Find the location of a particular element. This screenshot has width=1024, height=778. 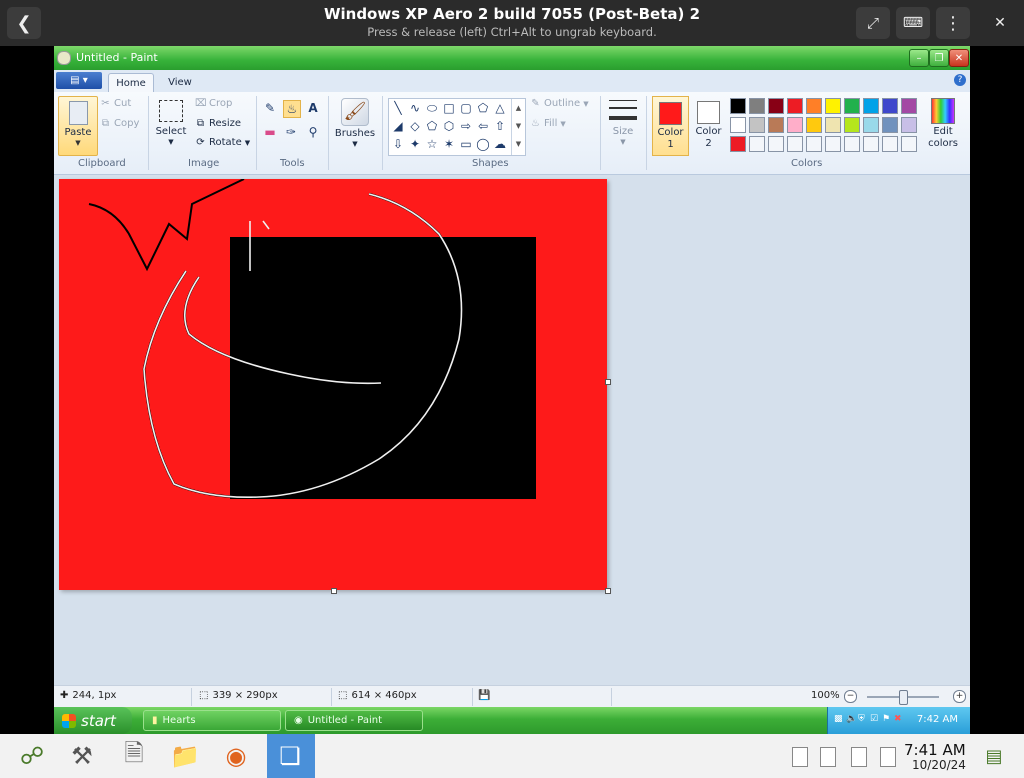

dock-item-app-launcher: ☍ is located at coordinates (32, 756).